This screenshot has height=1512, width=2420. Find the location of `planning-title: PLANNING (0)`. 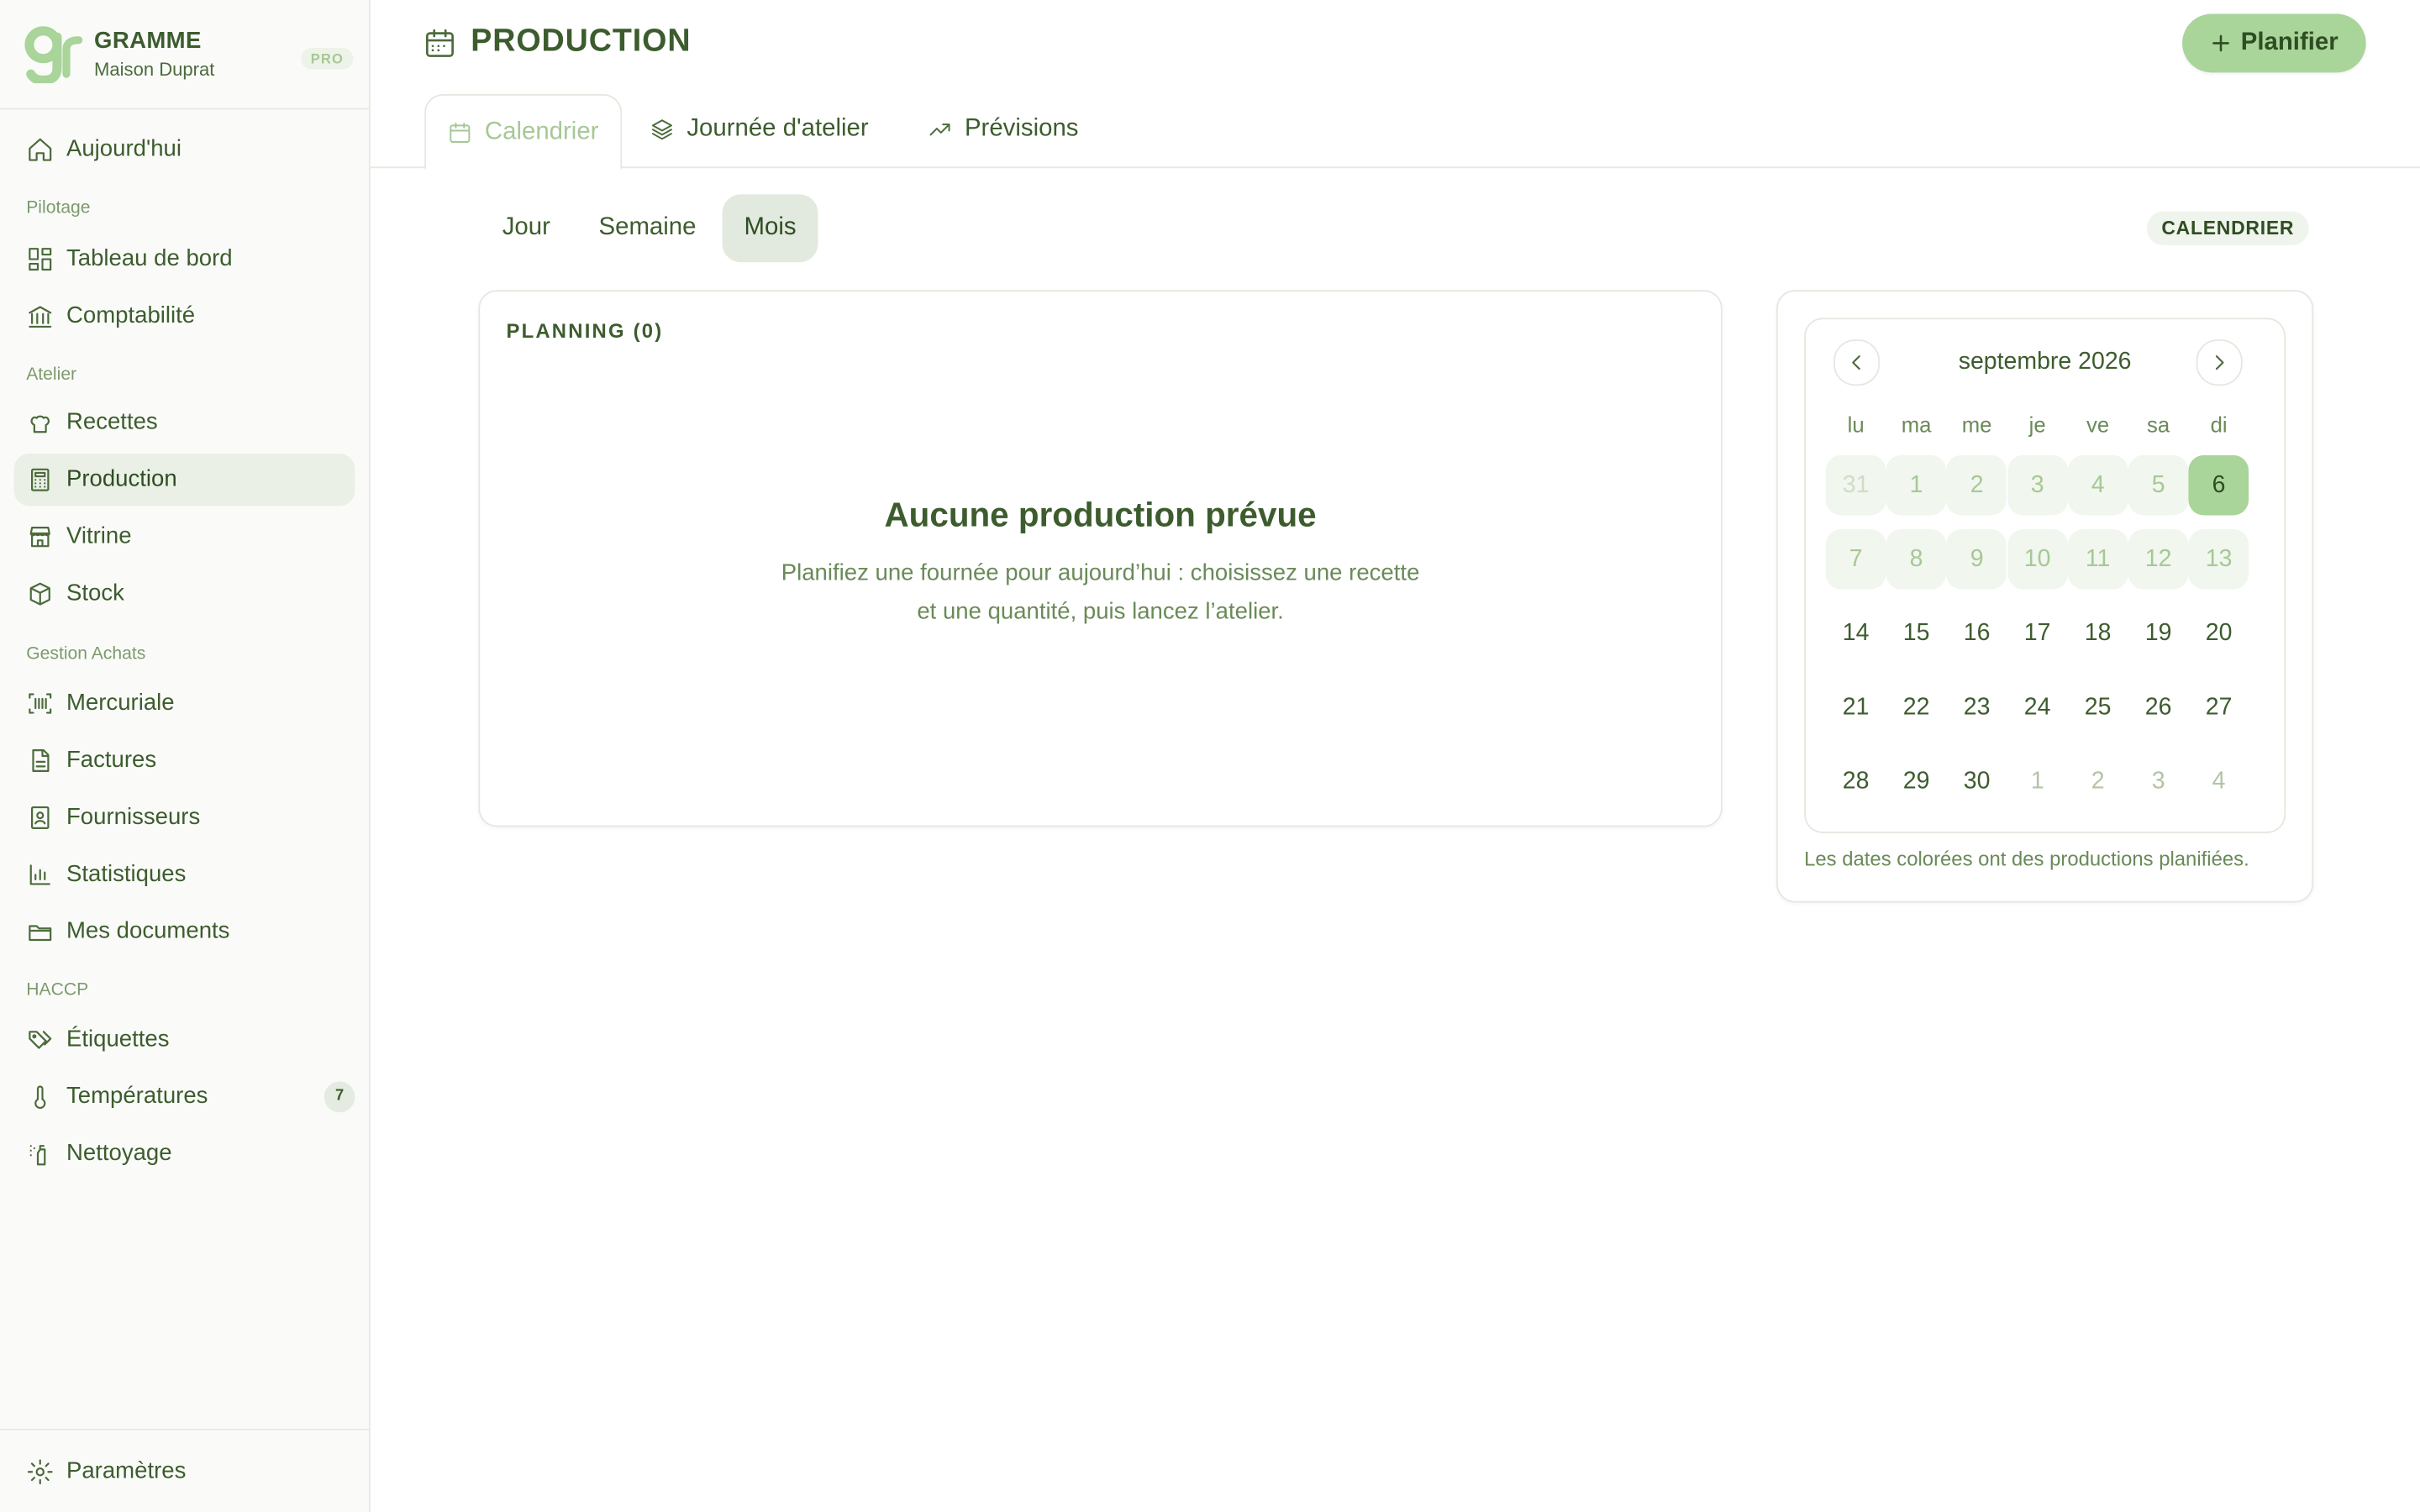

planning-title: PLANNING (0) is located at coordinates (585, 331).